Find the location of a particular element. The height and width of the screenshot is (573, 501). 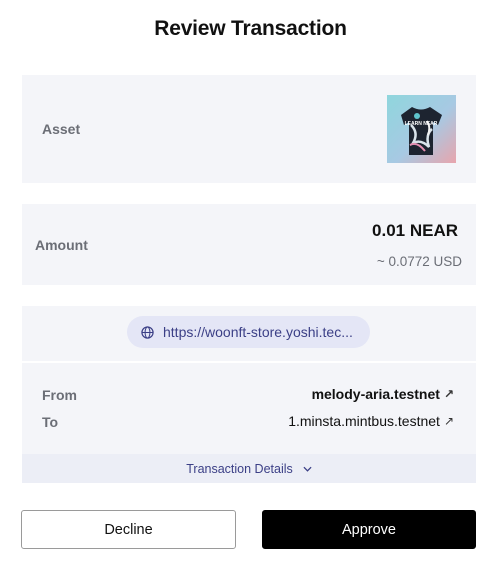

transaction-details-toggle: Transaction Details is located at coordinates (249, 468).